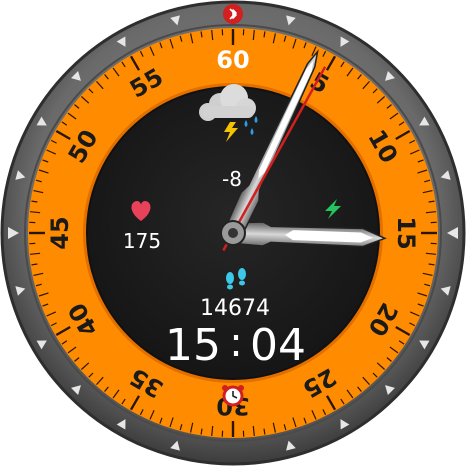 The width and height of the screenshot is (466, 466). Describe the element at coordinates (142, 241) in the screenshot. I see `heart-rate-value: 175` at that location.